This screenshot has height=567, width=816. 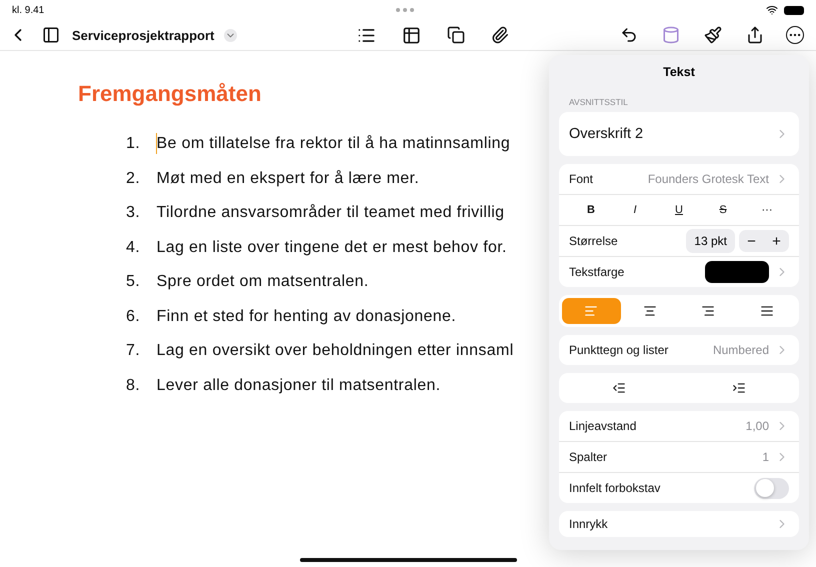 What do you see at coordinates (134, 282) in the screenshot?
I see `list-number: 5.` at bounding box center [134, 282].